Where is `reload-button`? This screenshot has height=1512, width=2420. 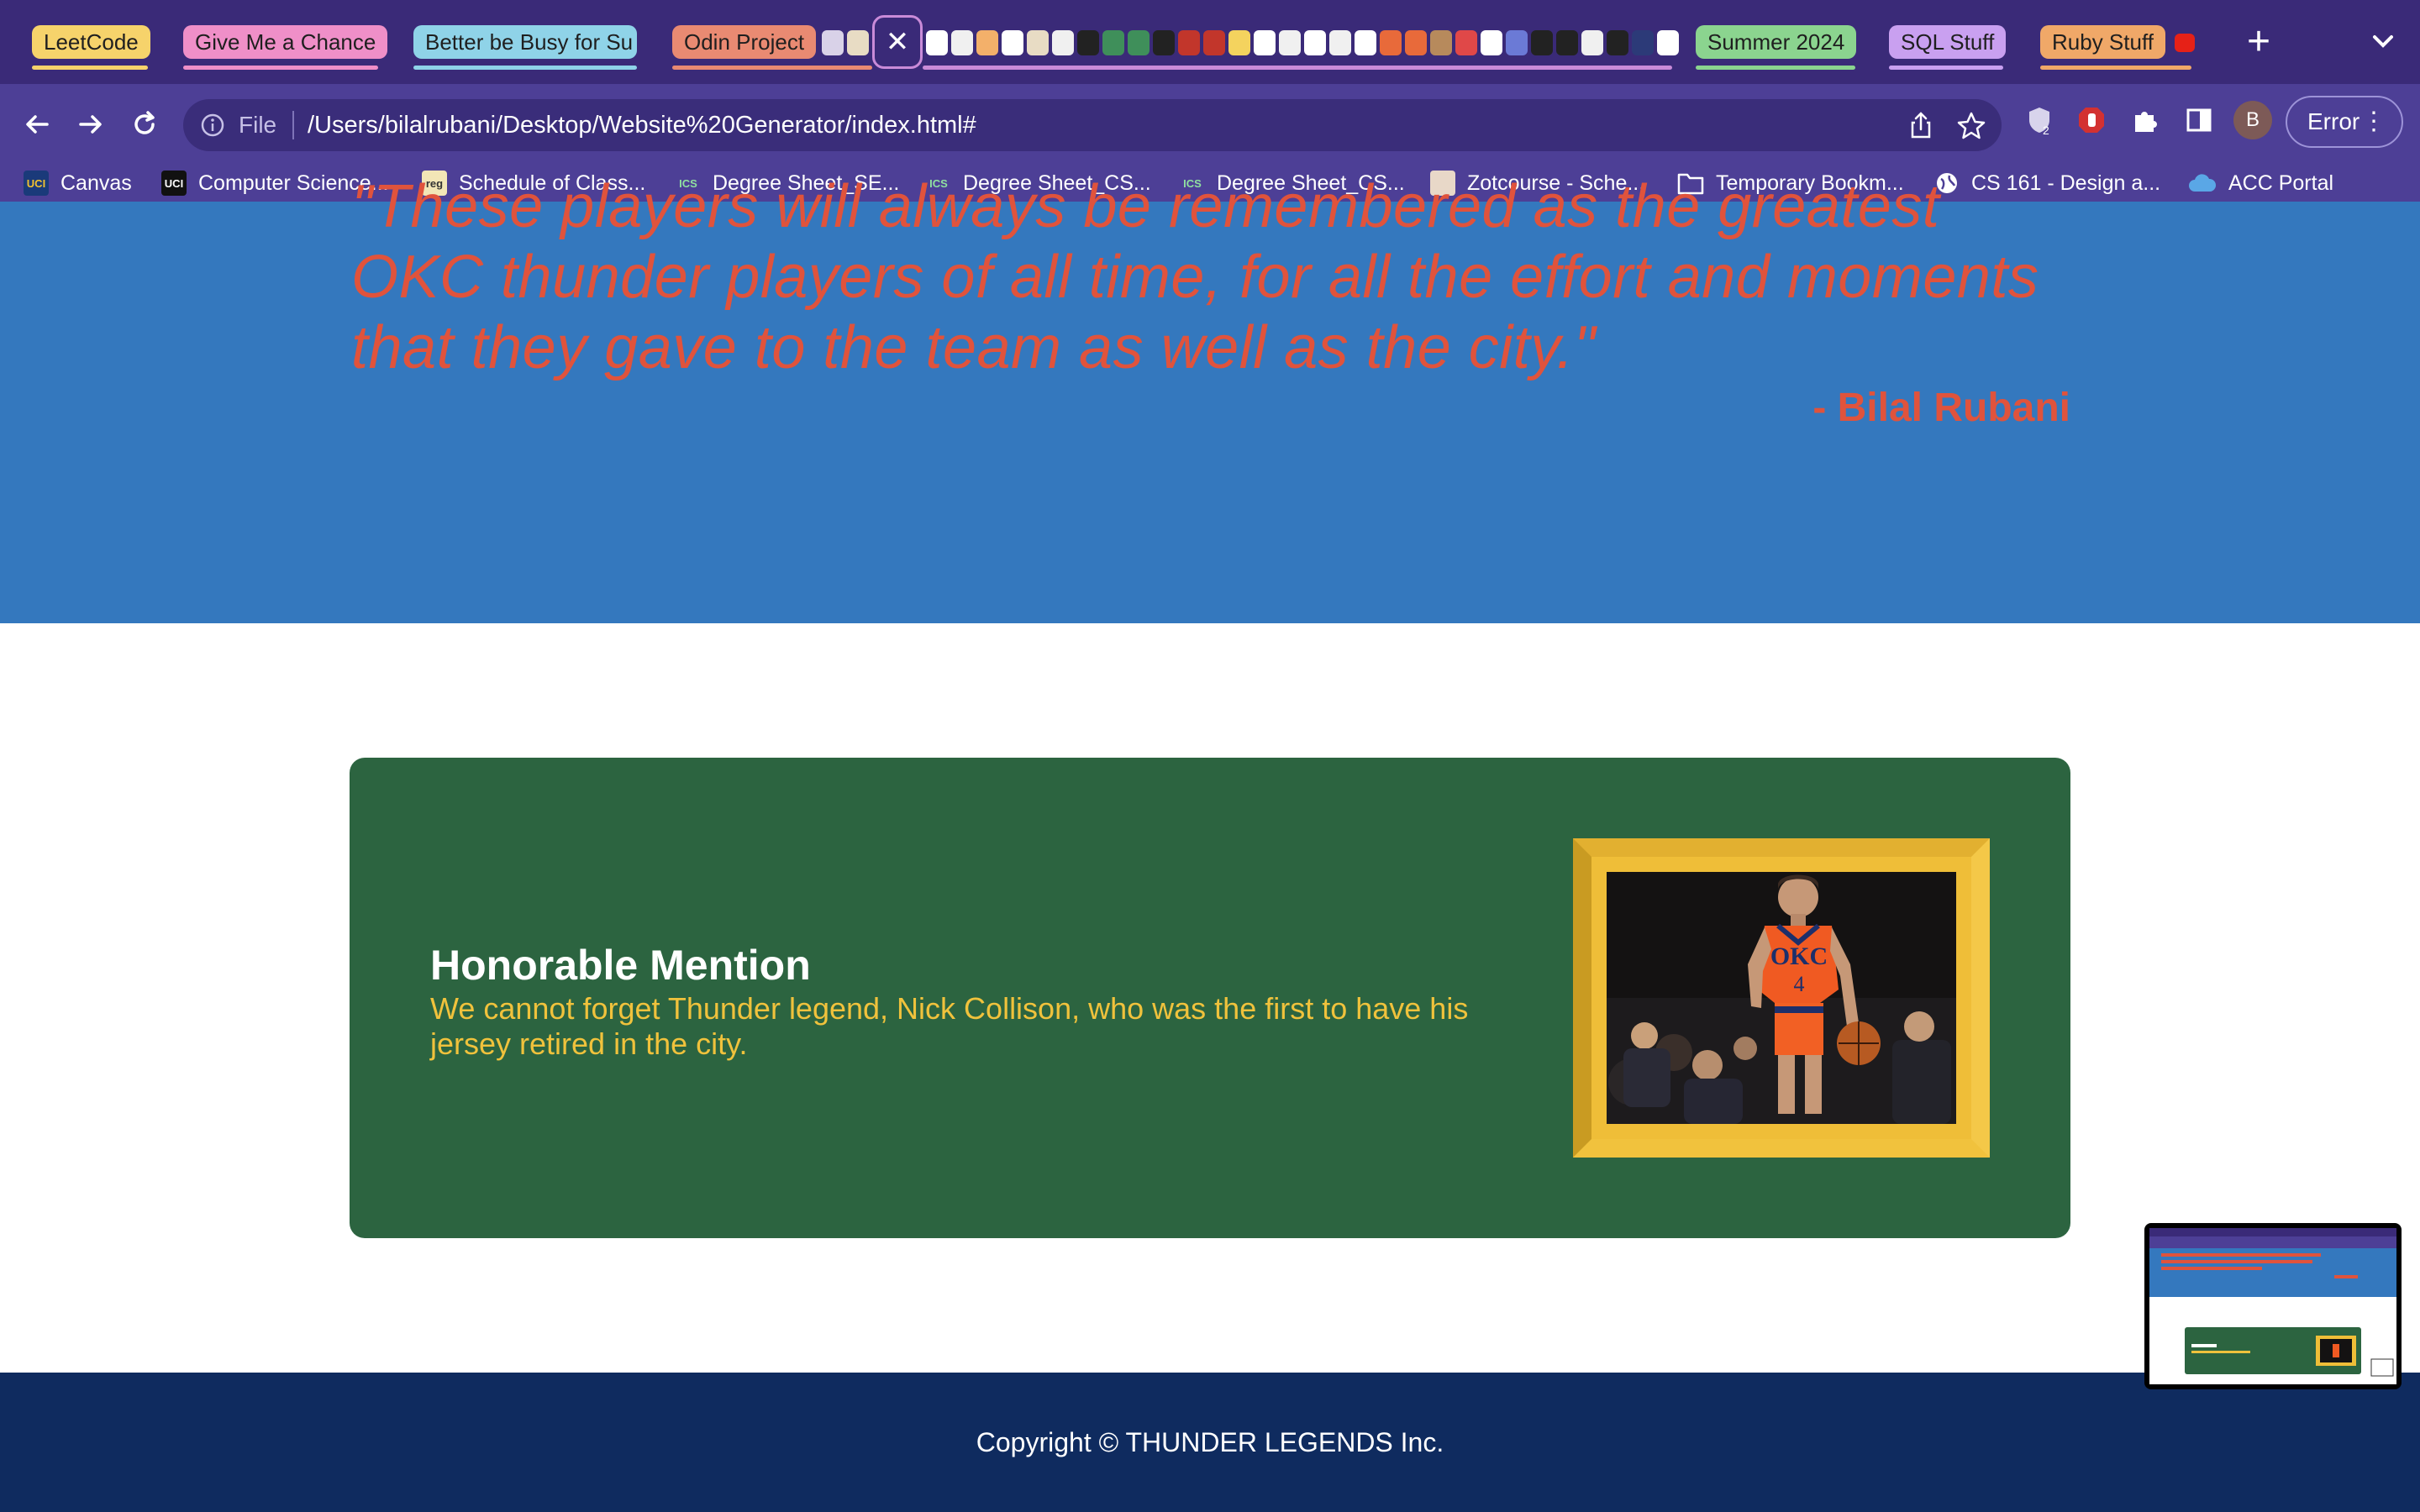 reload-button is located at coordinates (144, 124).